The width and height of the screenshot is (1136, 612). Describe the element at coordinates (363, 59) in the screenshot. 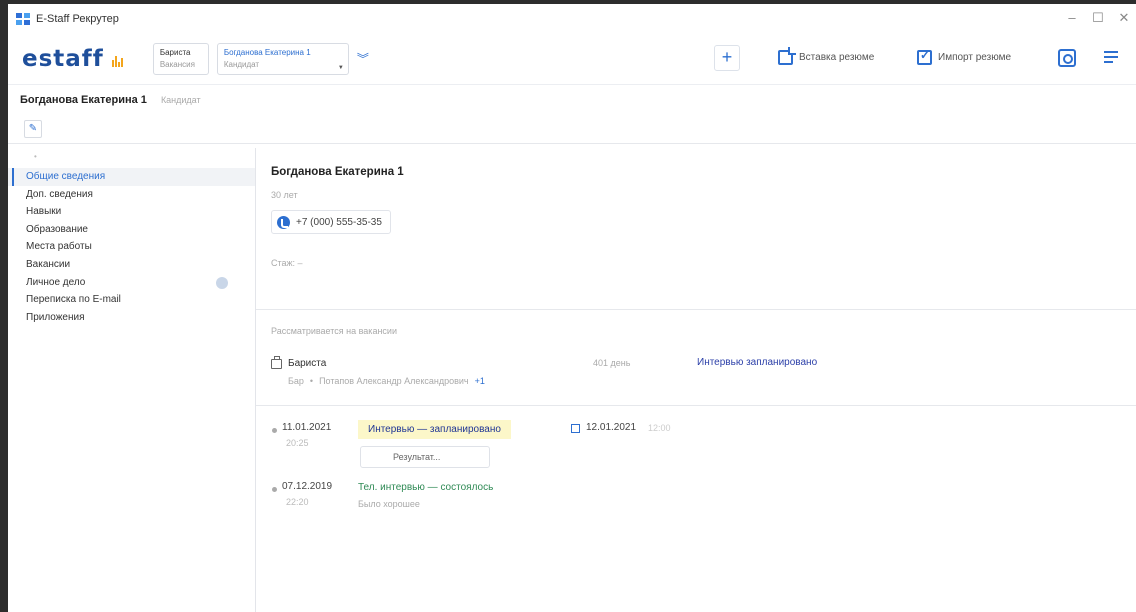

I see `double-chevron-down-icon: ︾` at that location.